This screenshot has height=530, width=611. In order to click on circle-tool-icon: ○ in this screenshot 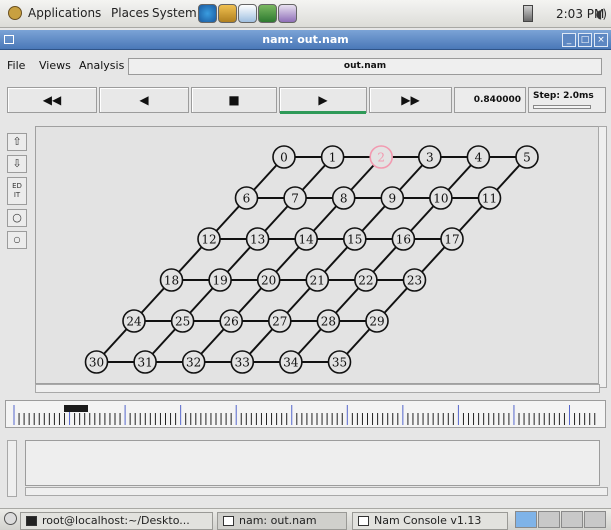, I will do `click(17, 218)`.